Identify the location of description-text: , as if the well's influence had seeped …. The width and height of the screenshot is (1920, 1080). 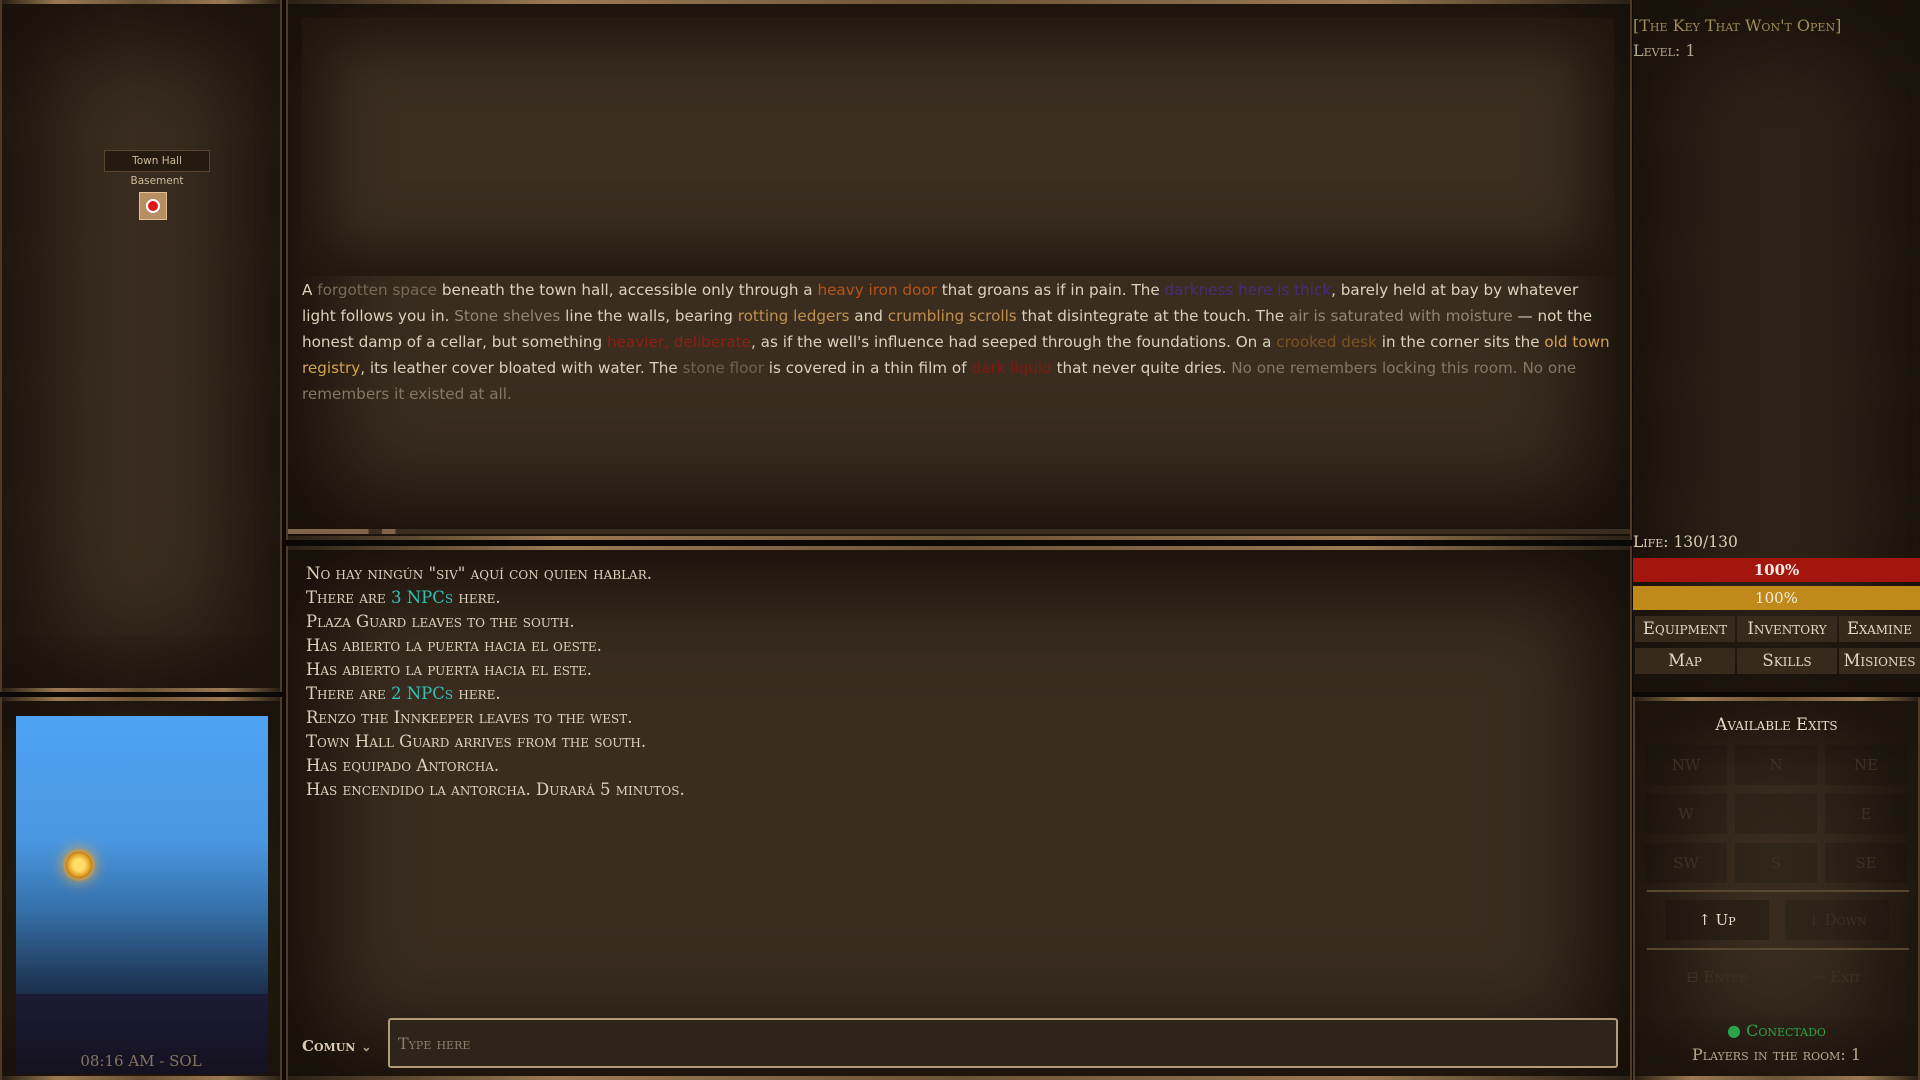
(1014, 342).